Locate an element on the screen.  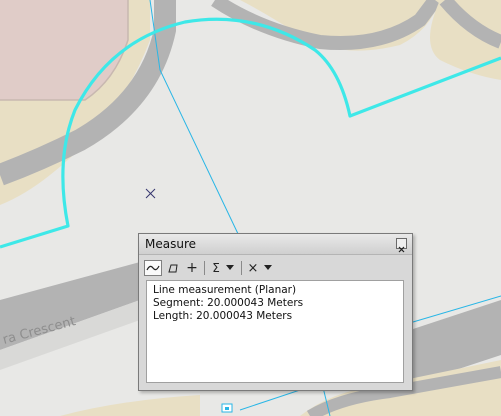
close-button is located at coordinates (401, 245).